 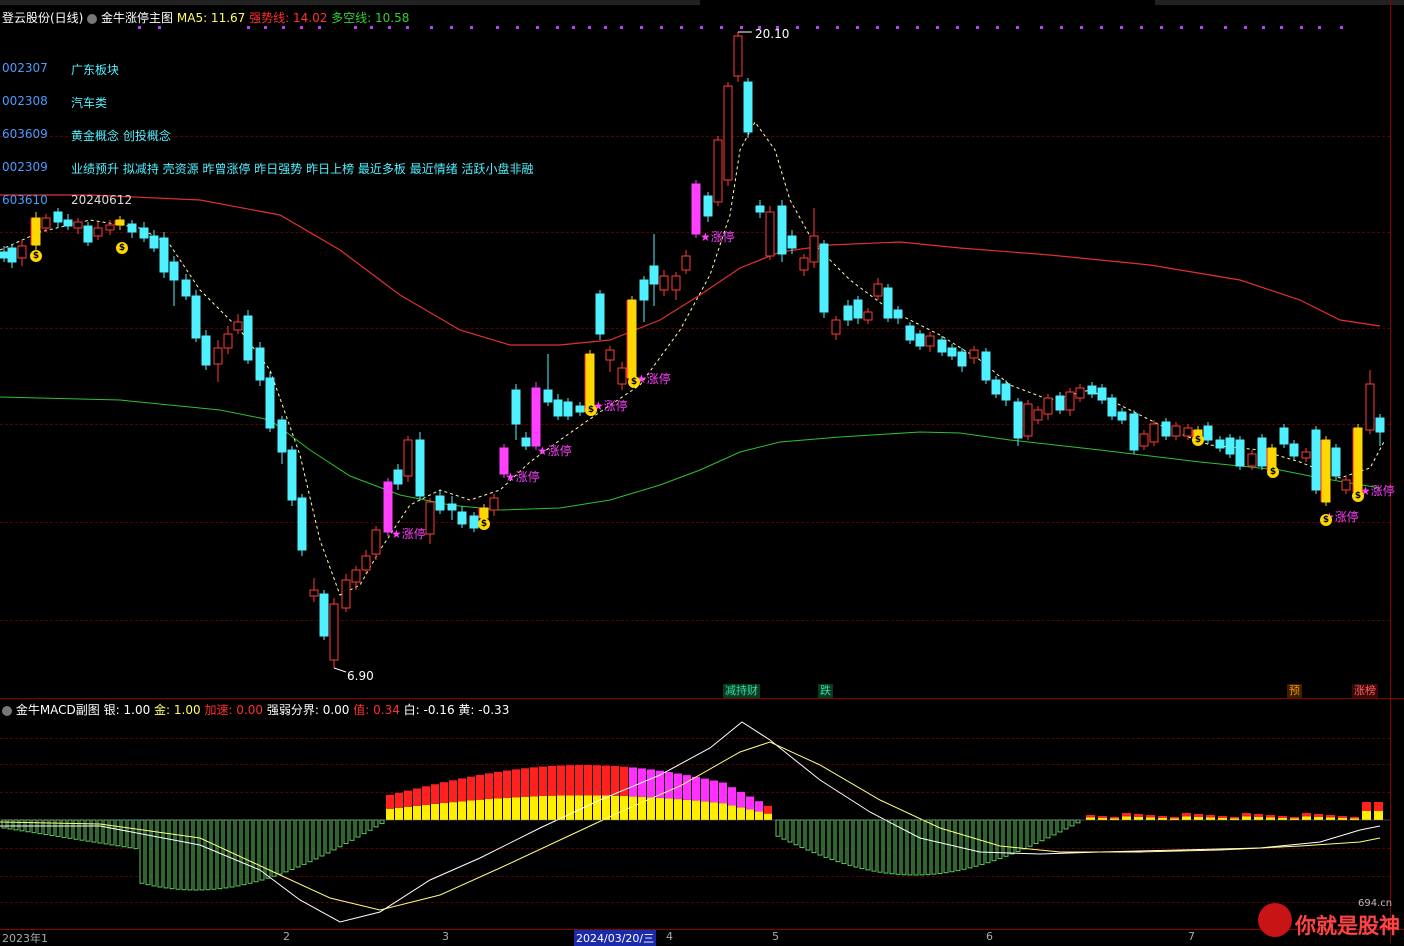 I want to click on sub-indicator-name: 金牛MACD副图, so click(x=58, y=710).